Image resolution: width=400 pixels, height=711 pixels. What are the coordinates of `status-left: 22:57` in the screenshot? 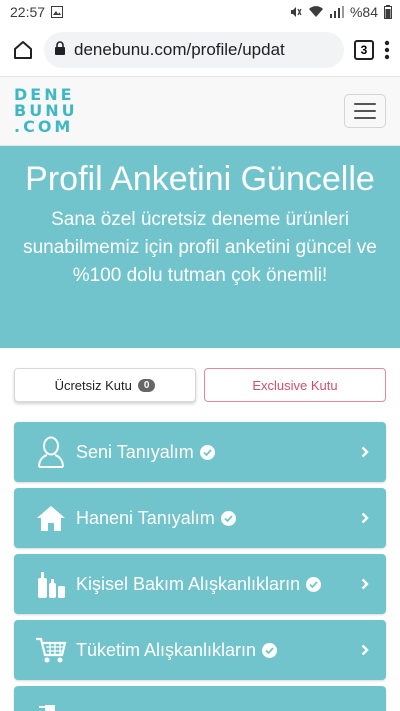 It's located at (37, 12).